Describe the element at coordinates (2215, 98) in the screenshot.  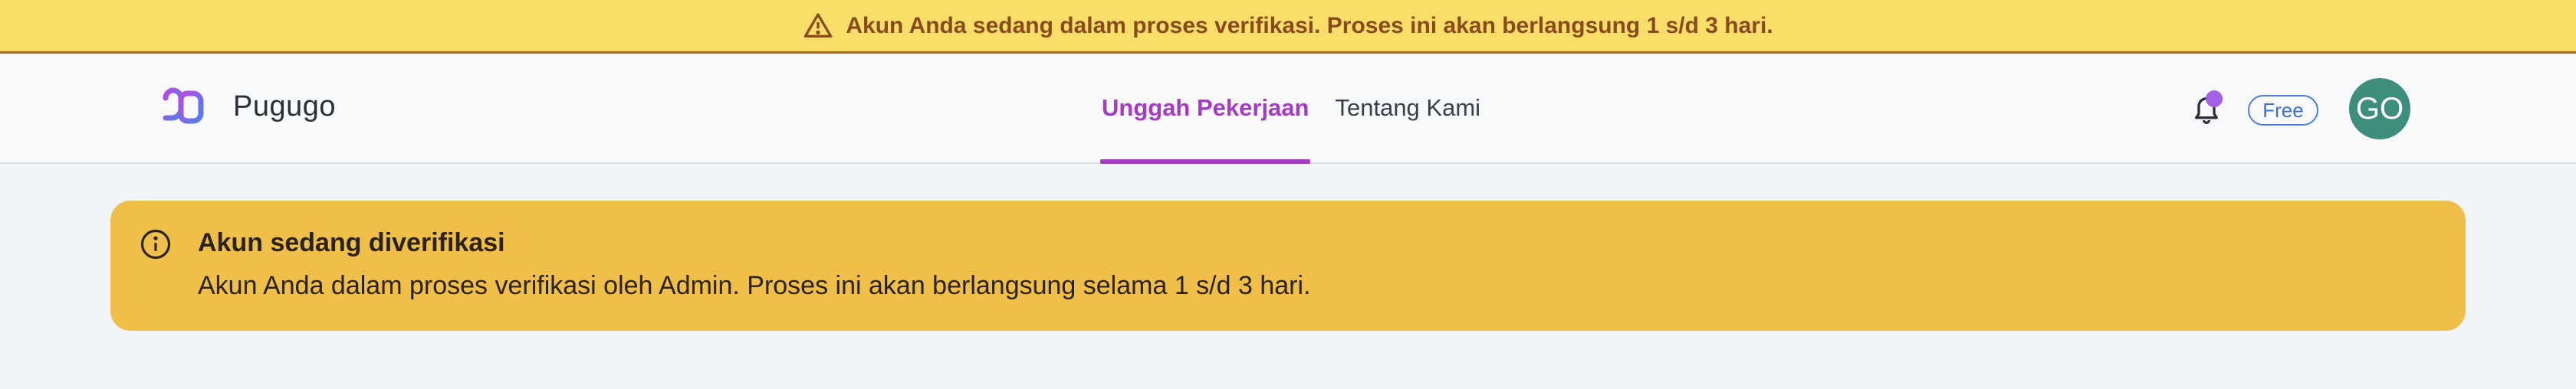
I see `notification-dot` at that location.